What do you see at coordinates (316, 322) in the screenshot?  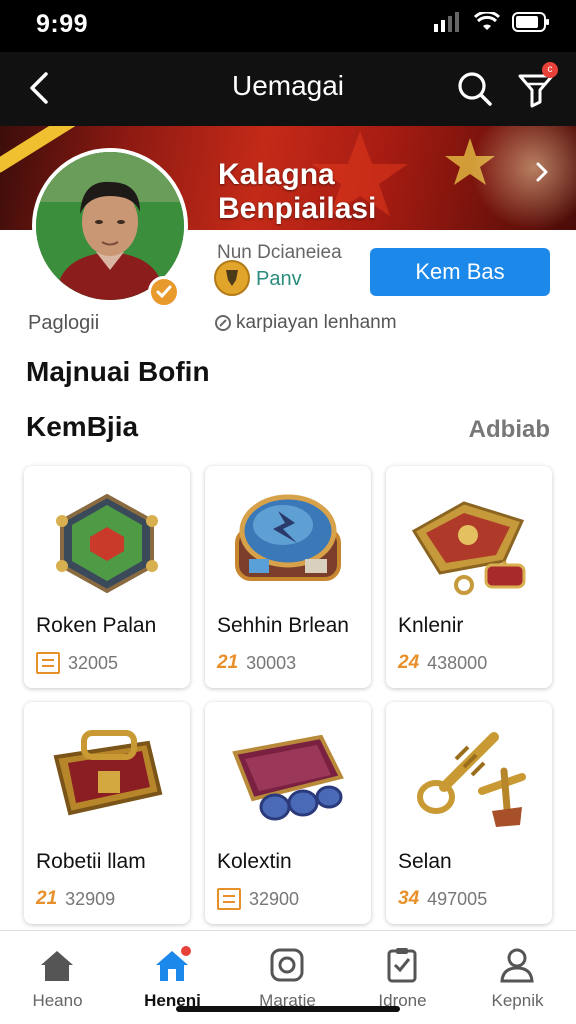 I see `profile-meta-text: karpiayan lenhanm` at bounding box center [316, 322].